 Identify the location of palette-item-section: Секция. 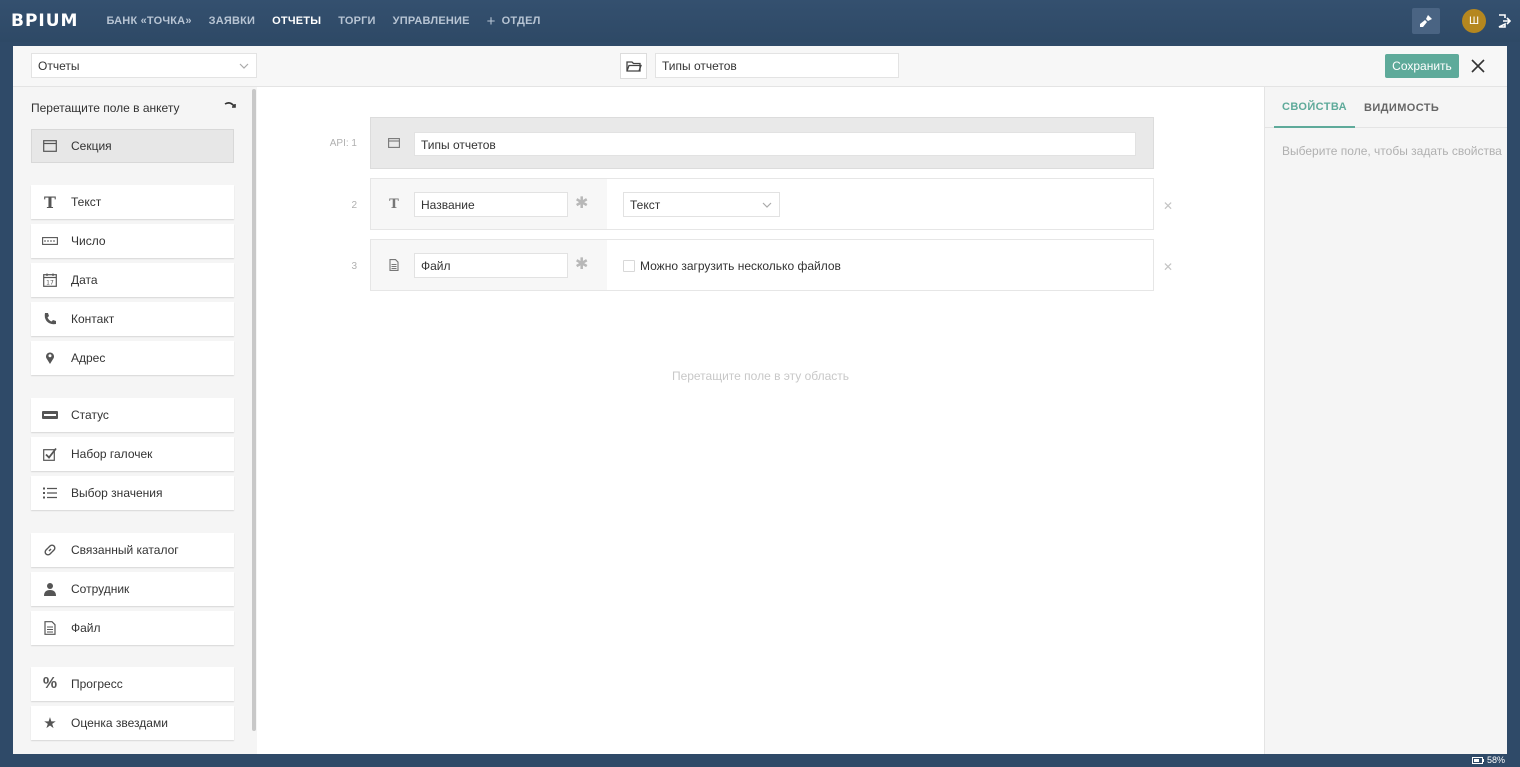
(132, 146).